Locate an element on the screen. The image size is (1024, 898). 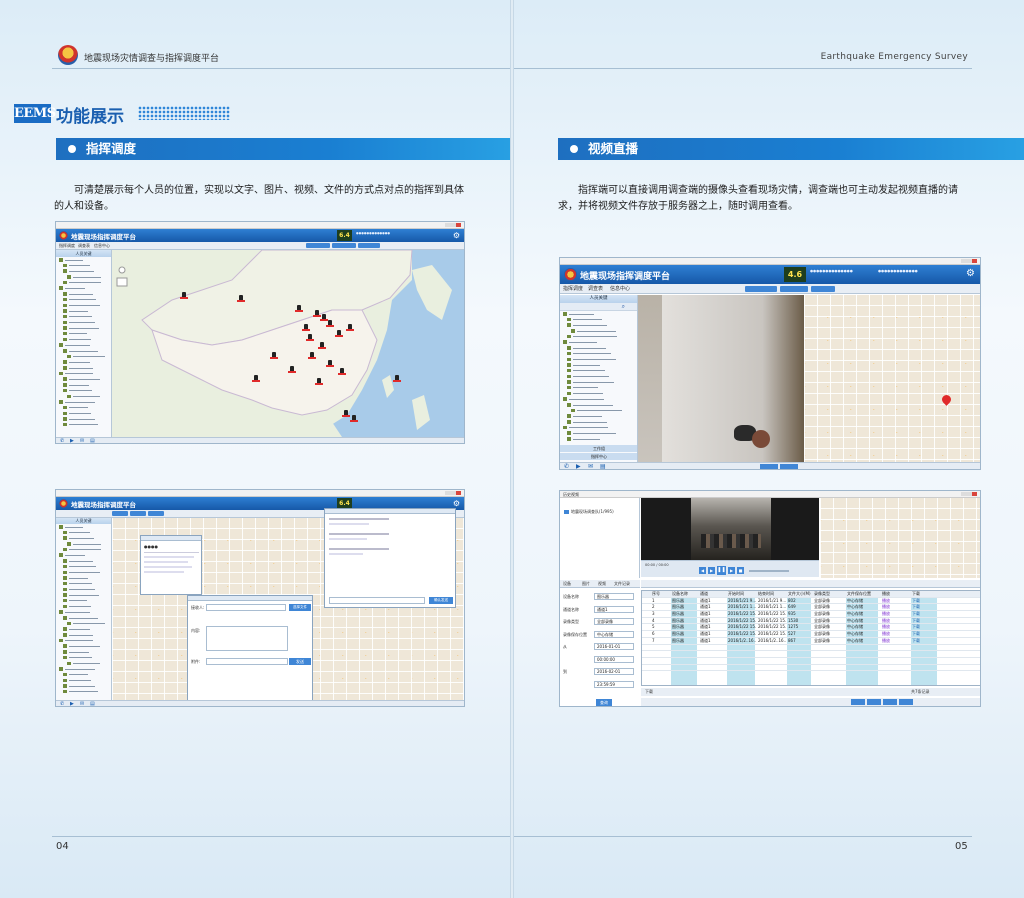
attachment-input is located at coordinates (247, 661).